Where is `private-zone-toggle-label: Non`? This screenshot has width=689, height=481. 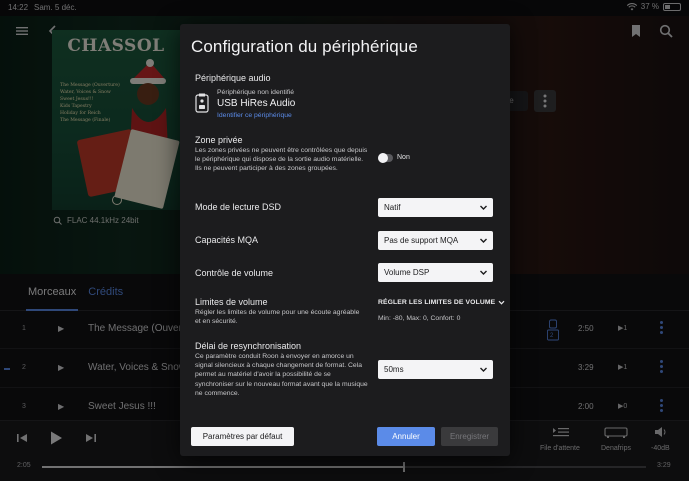 private-zone-toggle-label: Non is located at coordinates (403, 157).